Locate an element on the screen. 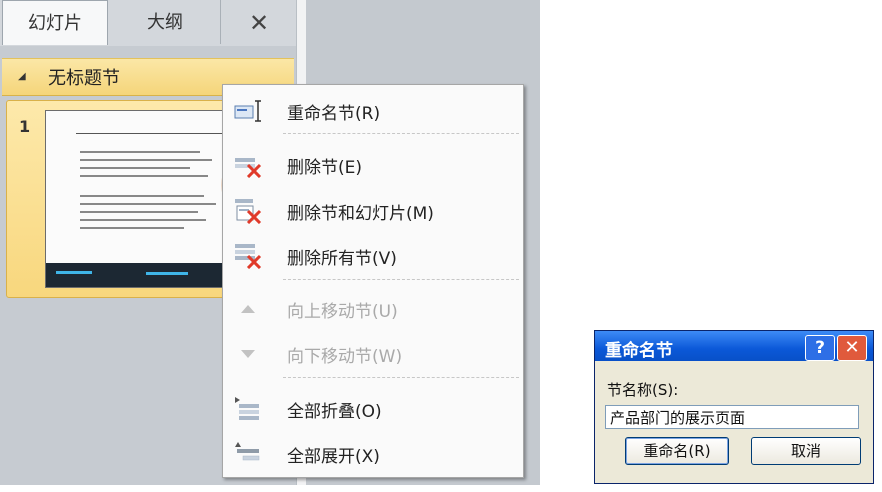  section-name-label: 节名称(S): is located at coordinates (643, 390).